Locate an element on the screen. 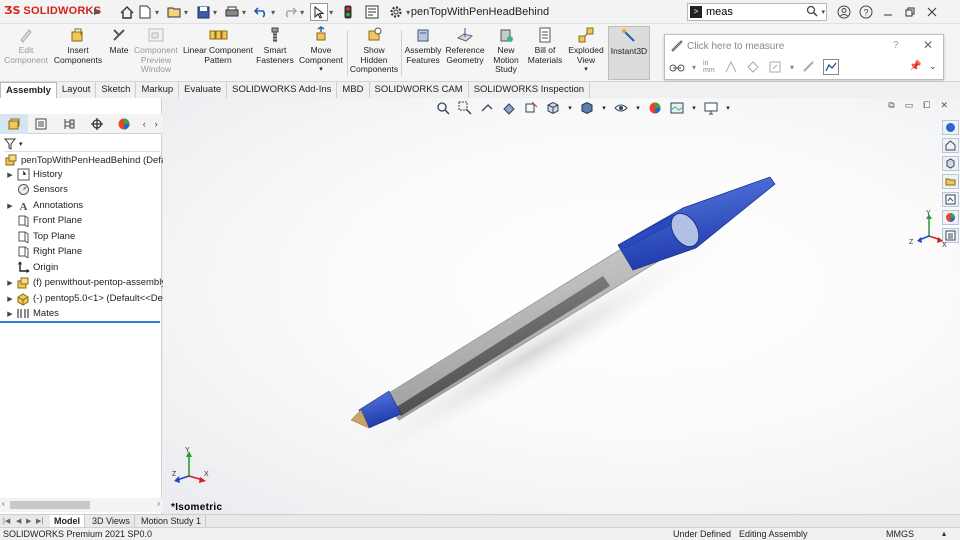 The width and height of the screenshot is (960, 540). move-component-dropdown-icon: ▾ is located at coordinates (321, 70).